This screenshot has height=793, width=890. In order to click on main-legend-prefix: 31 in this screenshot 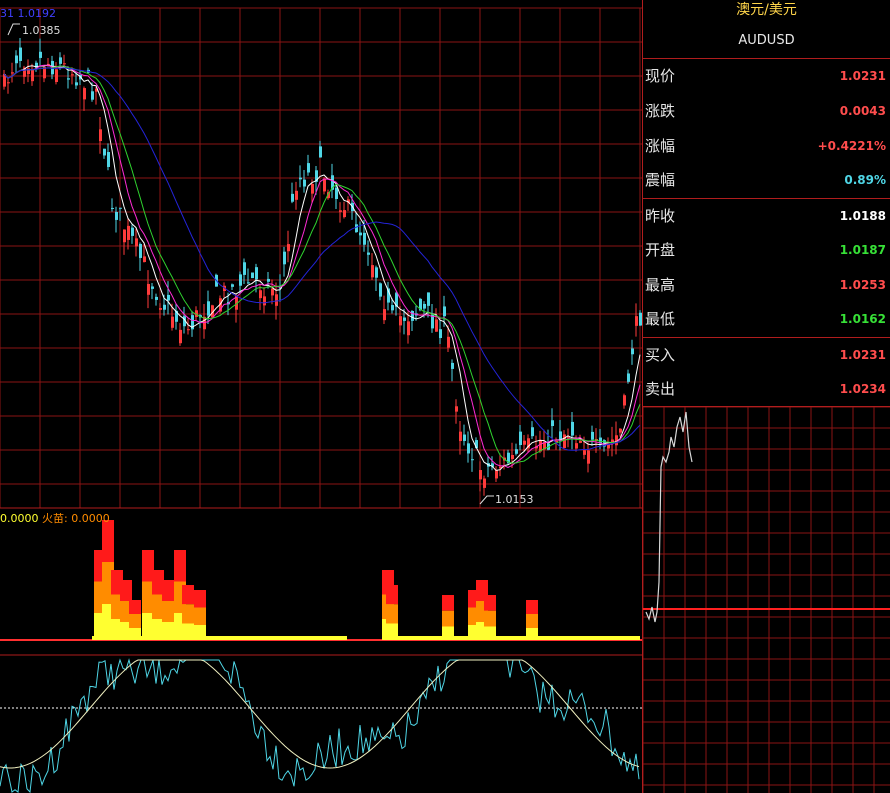, I will do `click(7, 13)`.